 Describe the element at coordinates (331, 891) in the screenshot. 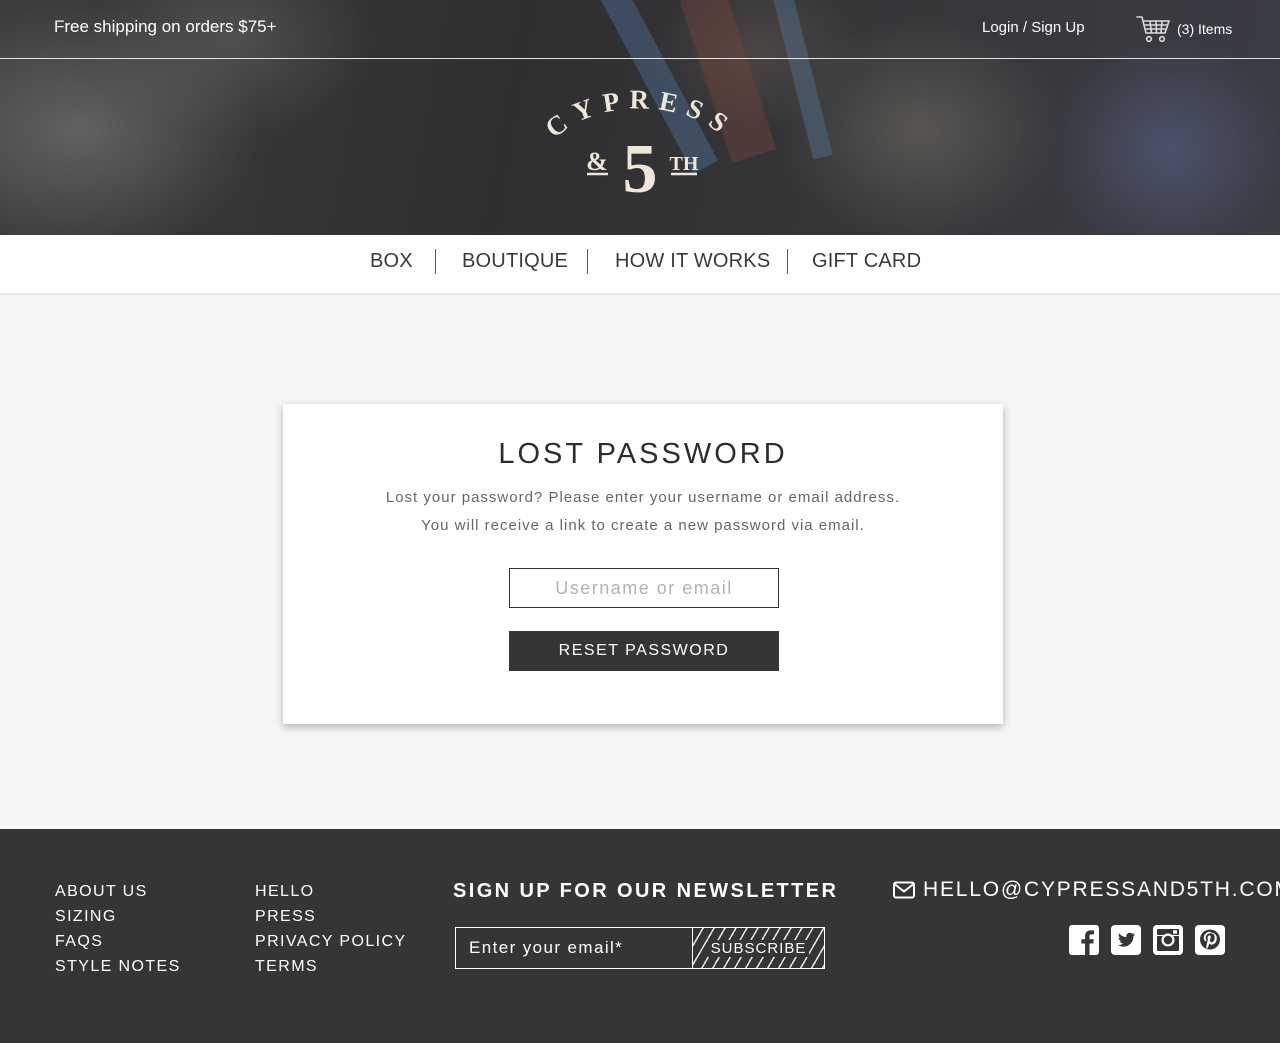

I see `footer-link-hello: HELLO` at that location.